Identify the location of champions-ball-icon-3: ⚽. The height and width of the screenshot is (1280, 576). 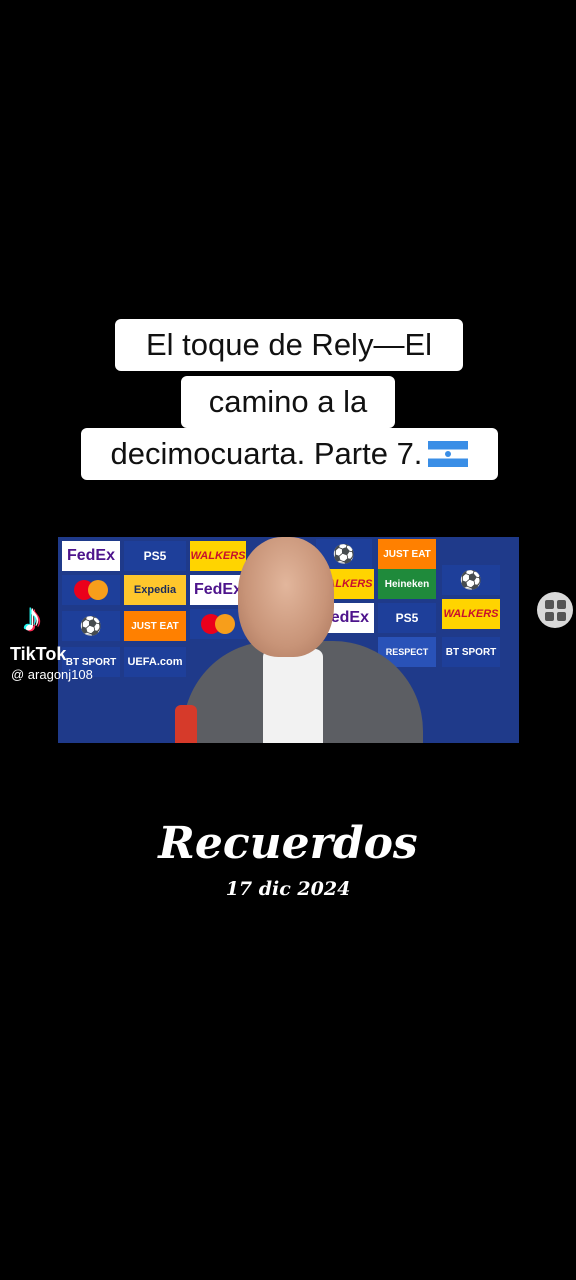
(91, 626).